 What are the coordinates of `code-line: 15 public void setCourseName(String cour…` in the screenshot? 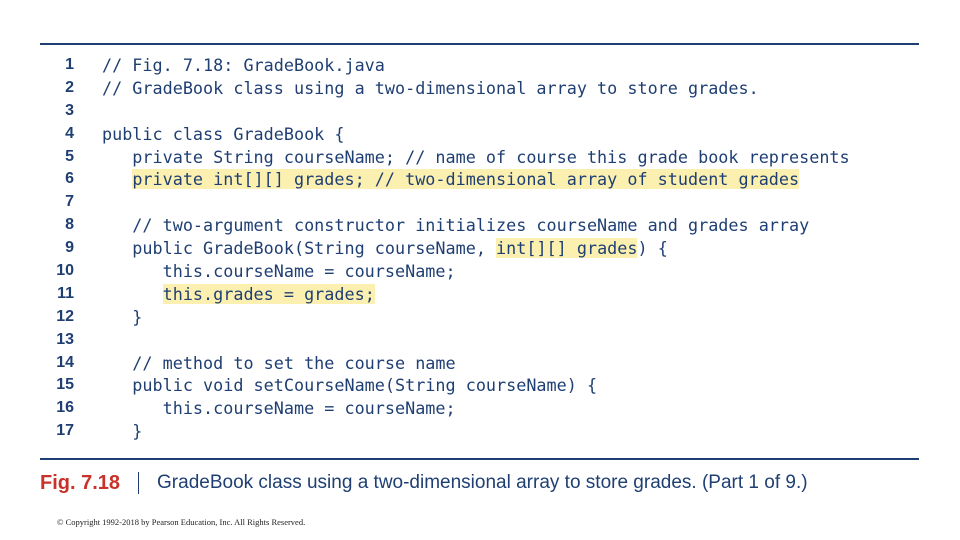 It's located at (479, 385).